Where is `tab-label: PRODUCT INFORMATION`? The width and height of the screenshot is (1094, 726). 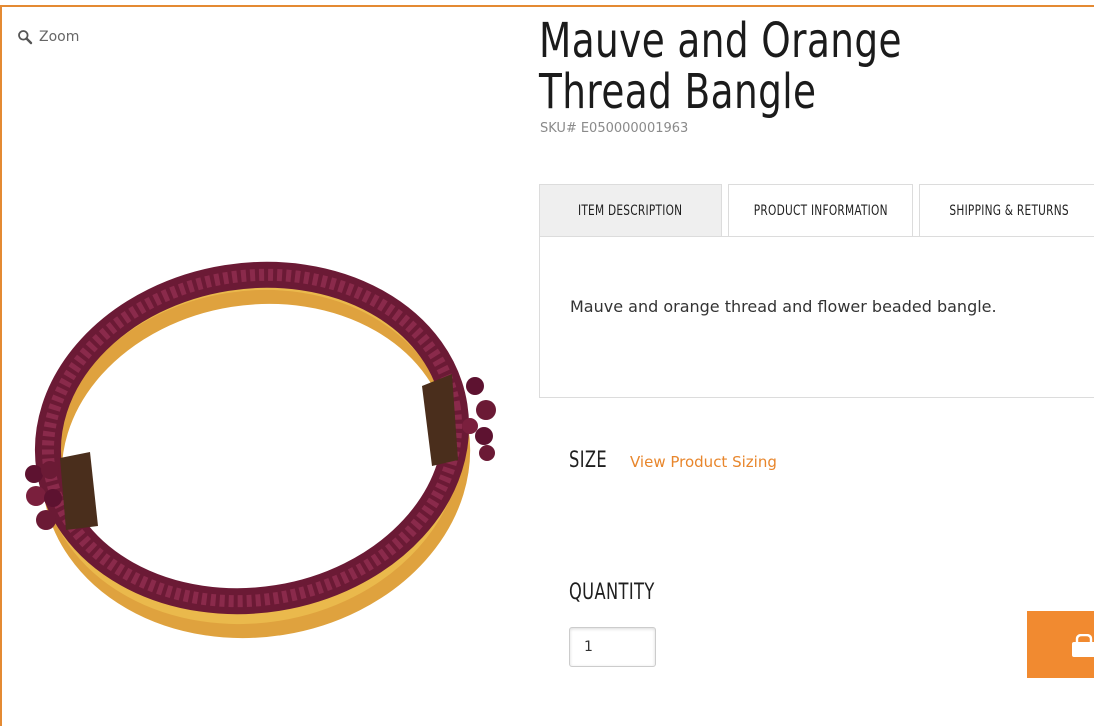 tab-label: PRODUCT INFORMATION is located at coordinates (820, 211).